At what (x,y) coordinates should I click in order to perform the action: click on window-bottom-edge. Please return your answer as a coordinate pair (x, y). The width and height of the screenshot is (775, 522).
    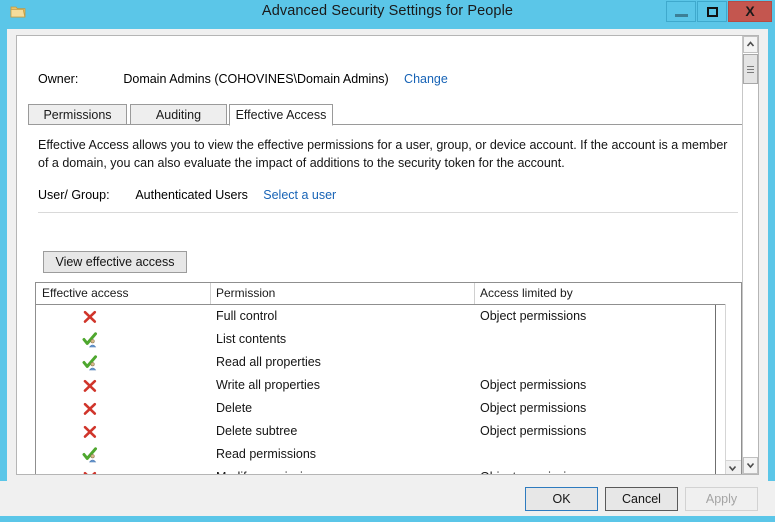
    Looking at the image, I should click on (387, 519).